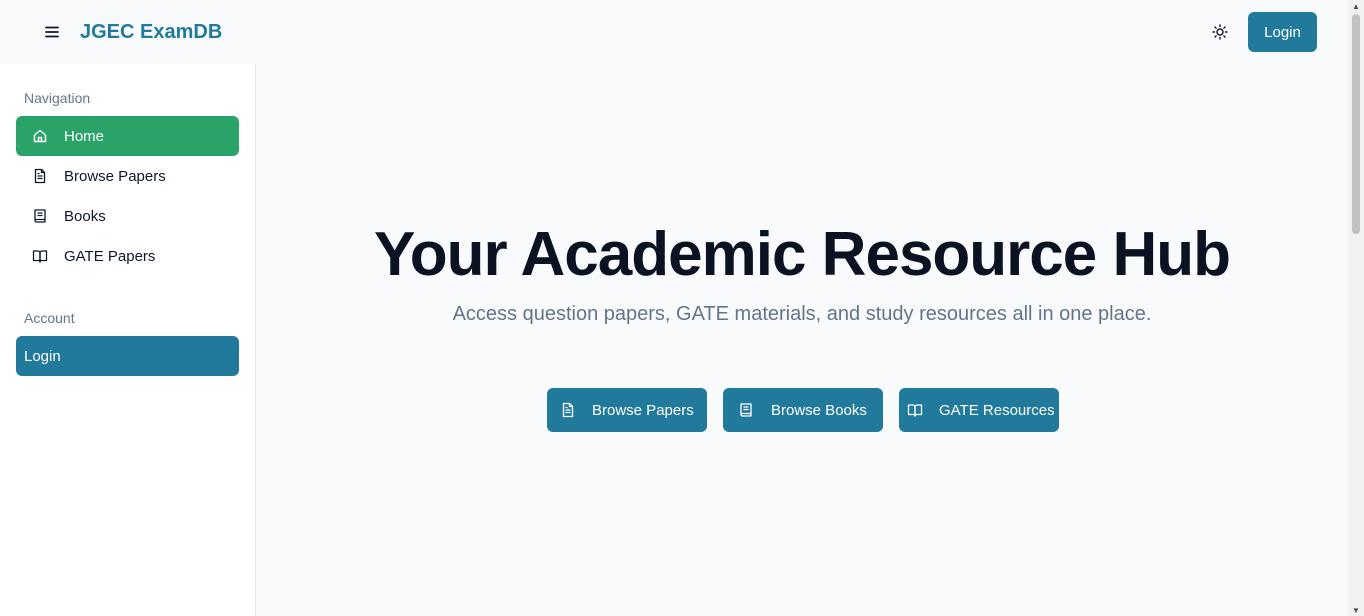  What do you see at coordinates (1356, 124) in the screenshot?
I see `scrollbar-thumb` at bounding box center [1356, 124].